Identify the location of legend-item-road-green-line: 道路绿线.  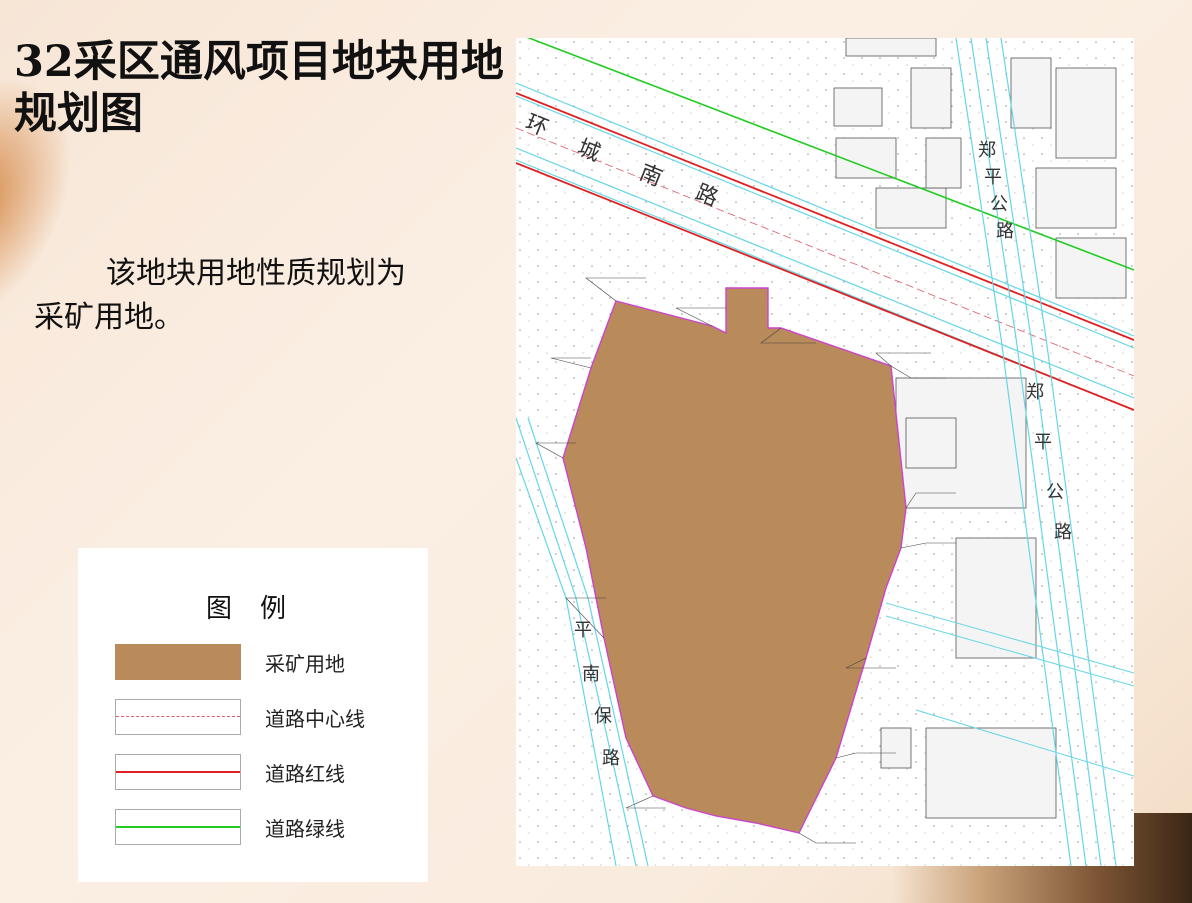
(260, 827).